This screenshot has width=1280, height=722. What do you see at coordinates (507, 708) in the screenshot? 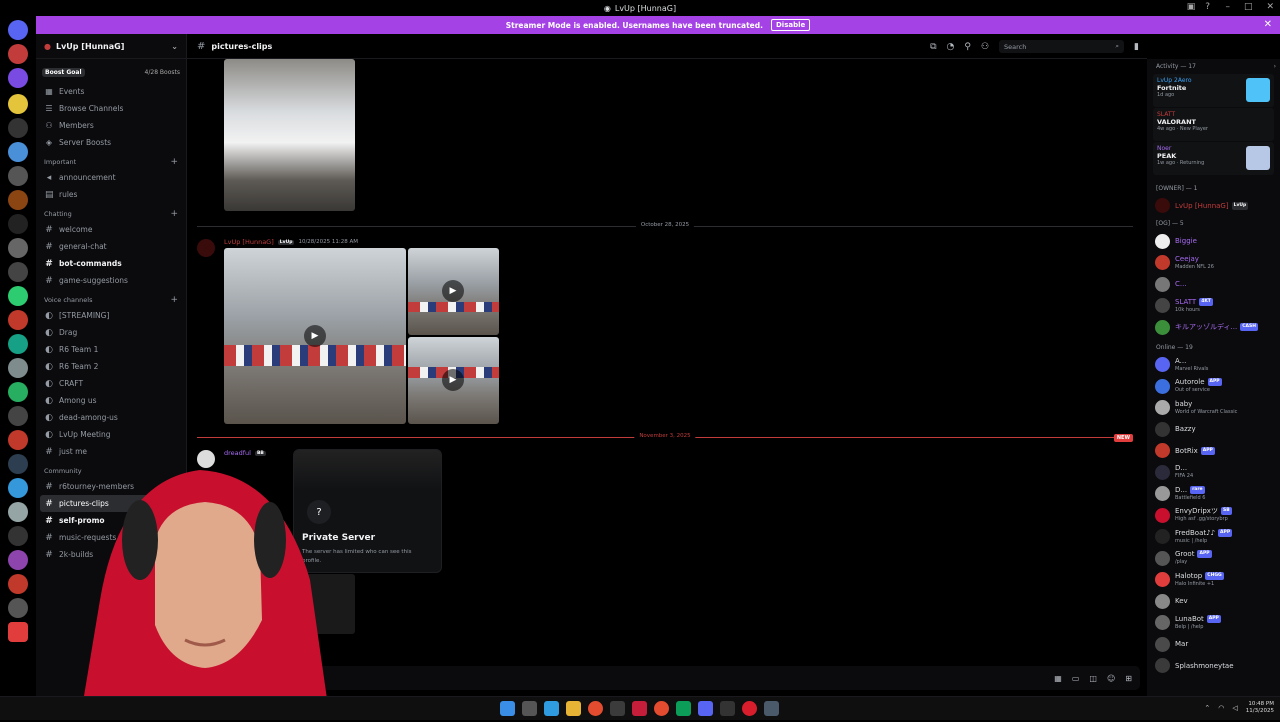
I see `start-icon` at bounding box center [507, 708].